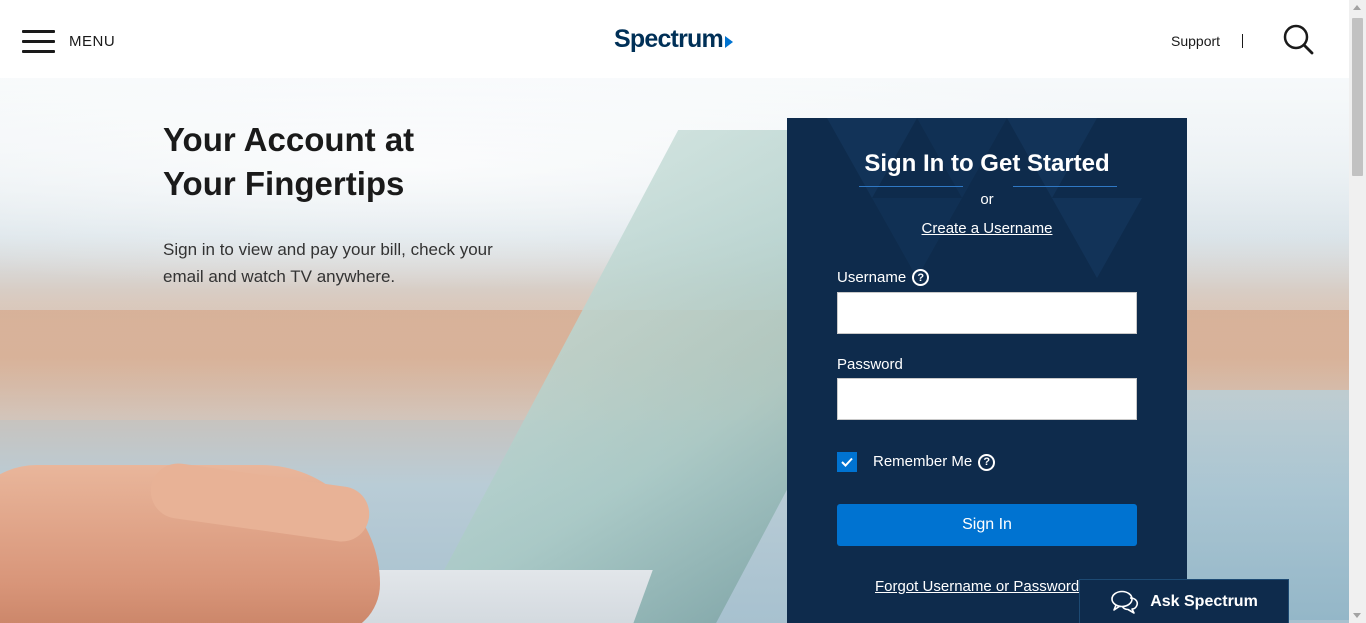  Describe the element at coordinates (669, 39) in the screenshot. I see `logo-text: Spectrum` at that location.